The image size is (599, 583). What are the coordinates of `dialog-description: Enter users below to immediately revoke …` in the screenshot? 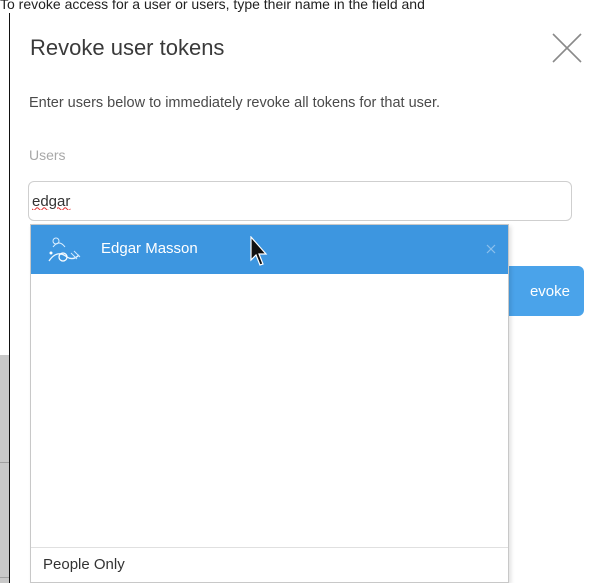 It's located at (235, 103).